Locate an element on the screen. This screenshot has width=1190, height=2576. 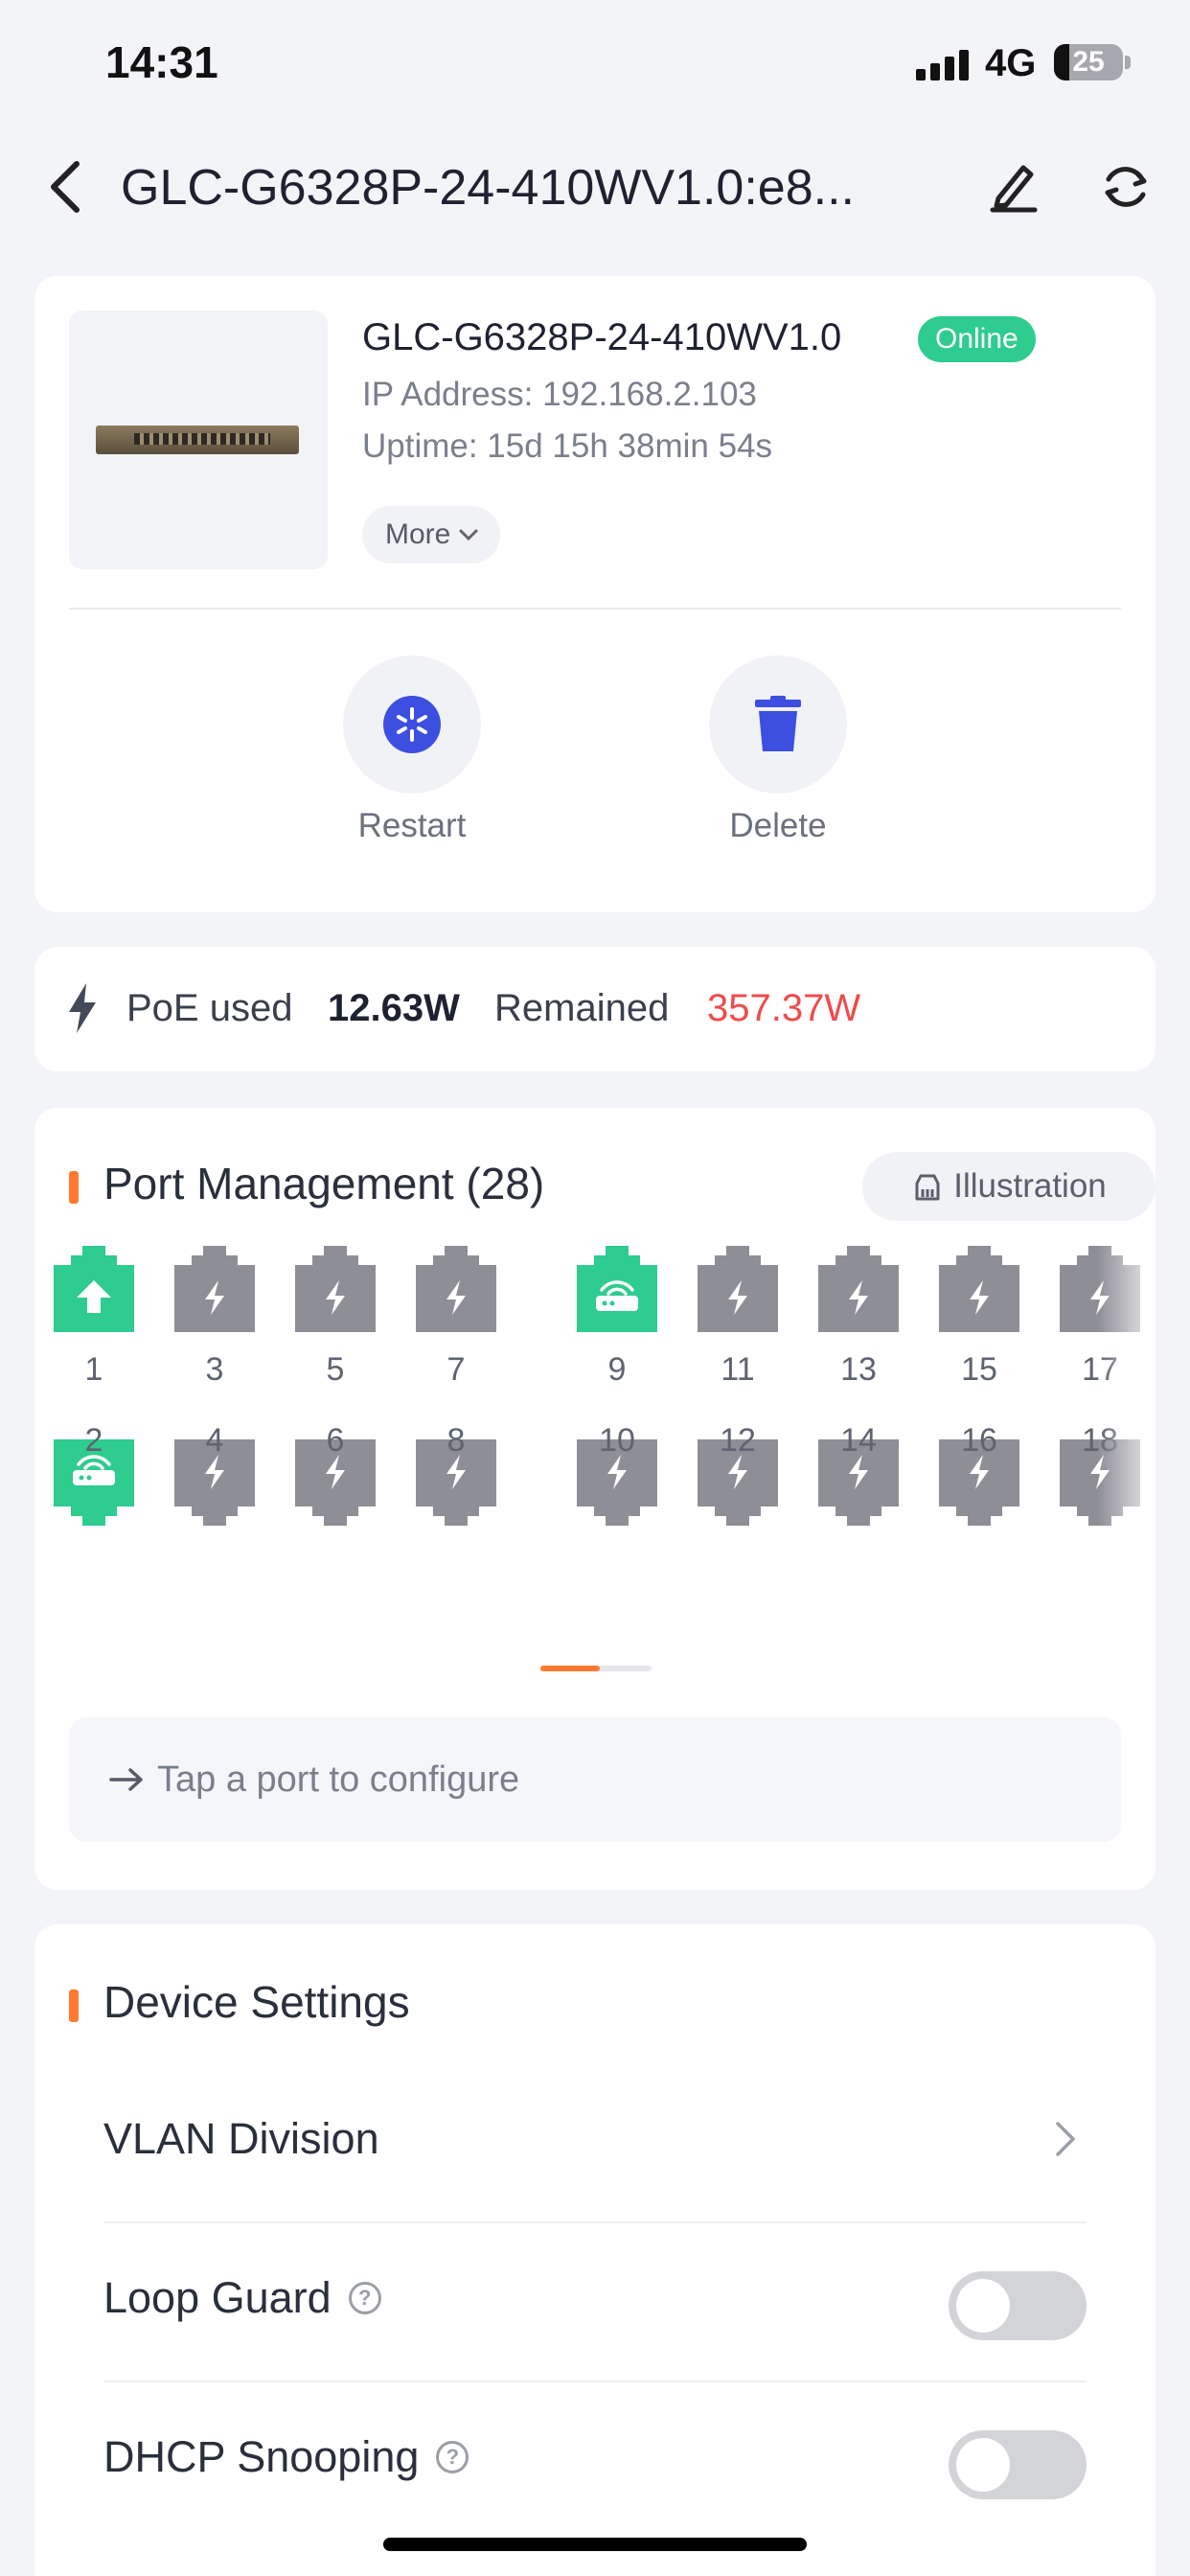
battery-icon: 25 is located at coordinates (1089, 62).